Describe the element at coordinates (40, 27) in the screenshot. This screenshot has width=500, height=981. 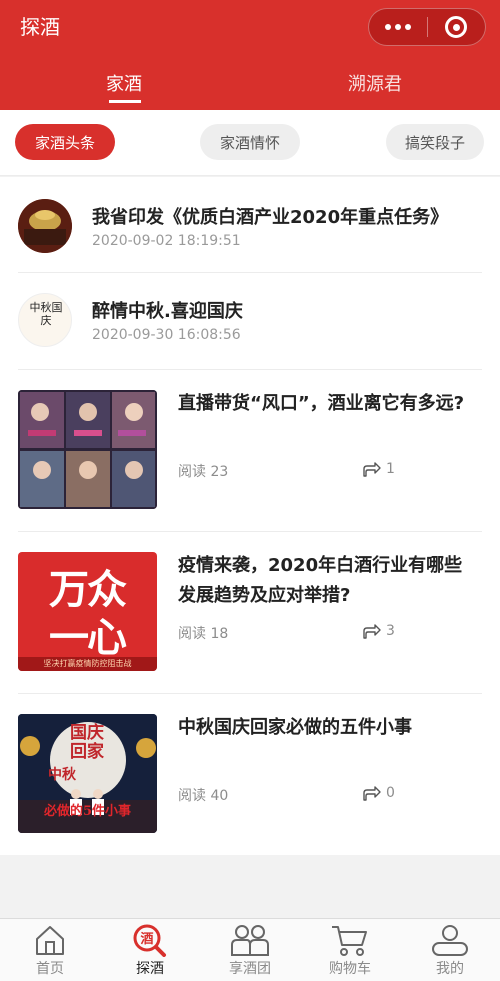
I see `page-title: 探酒` at that location.